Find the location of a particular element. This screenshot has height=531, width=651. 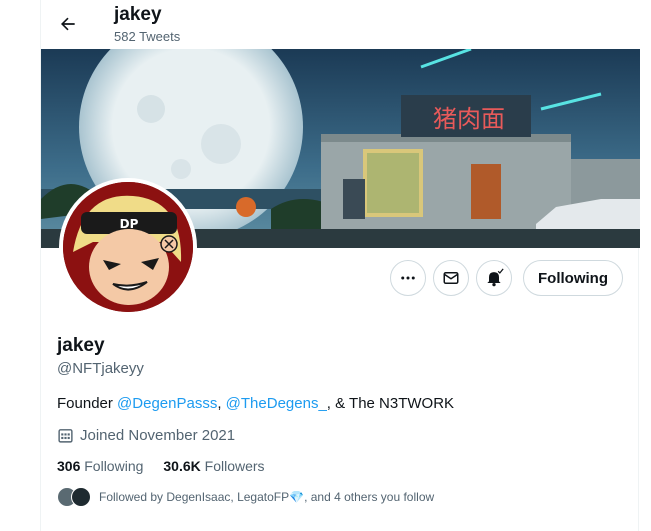

back-button is located at coordinates (68, 24).